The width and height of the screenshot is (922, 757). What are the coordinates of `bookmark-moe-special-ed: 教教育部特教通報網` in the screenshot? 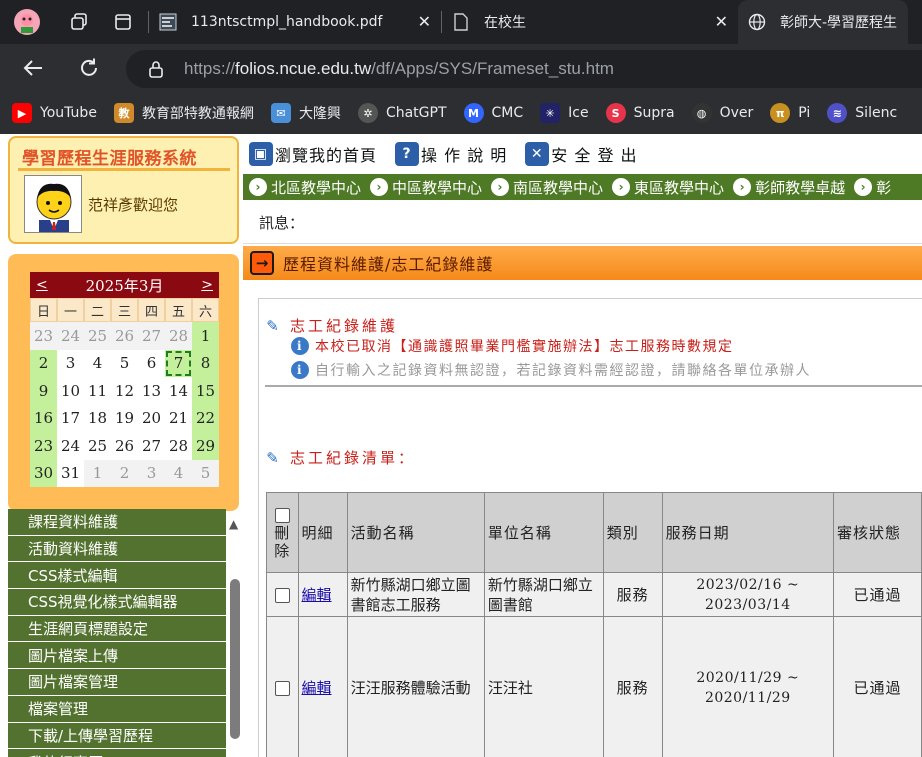 It's located at (183, 113).